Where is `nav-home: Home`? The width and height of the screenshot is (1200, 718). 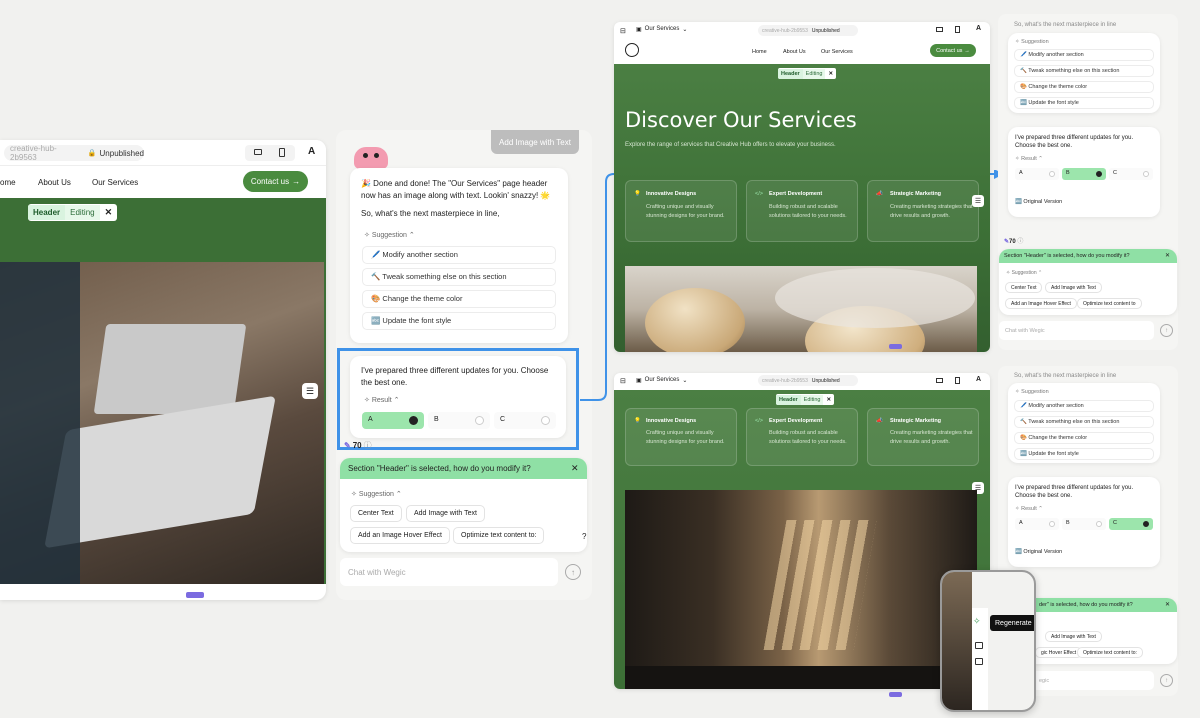
nav-home: Home is located at coordinates (759, 52).